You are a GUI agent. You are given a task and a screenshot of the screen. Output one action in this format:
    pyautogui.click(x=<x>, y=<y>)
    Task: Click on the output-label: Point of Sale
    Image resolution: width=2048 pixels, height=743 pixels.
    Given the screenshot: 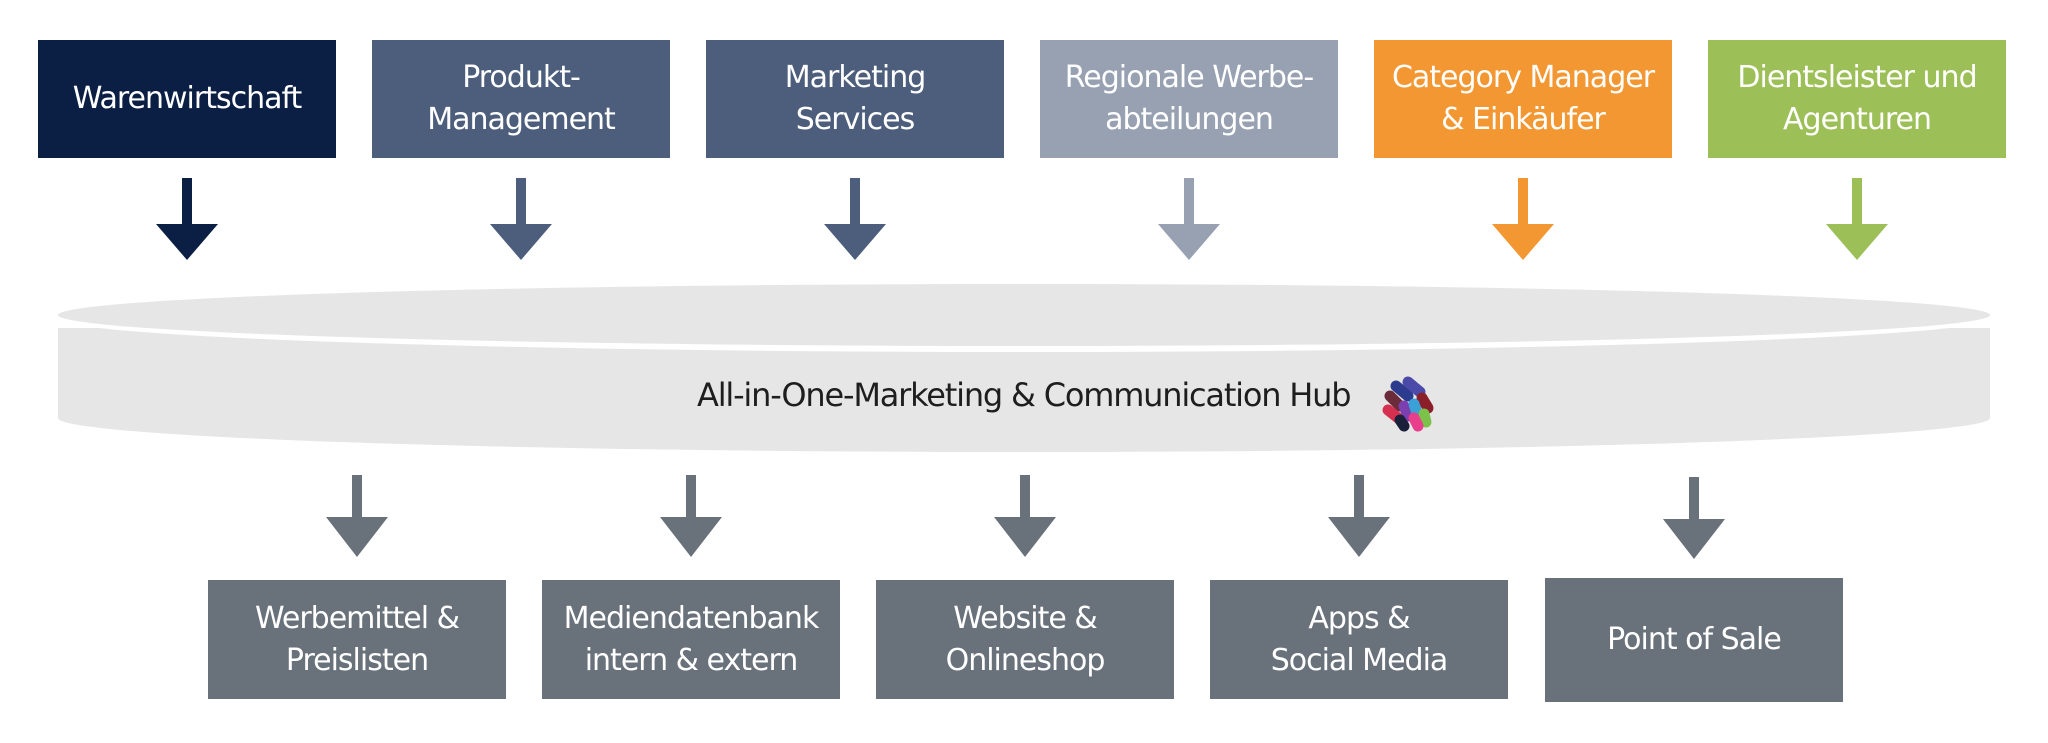 What is the action you would take?
    pyautogui.click(x=1694, y=639)
    